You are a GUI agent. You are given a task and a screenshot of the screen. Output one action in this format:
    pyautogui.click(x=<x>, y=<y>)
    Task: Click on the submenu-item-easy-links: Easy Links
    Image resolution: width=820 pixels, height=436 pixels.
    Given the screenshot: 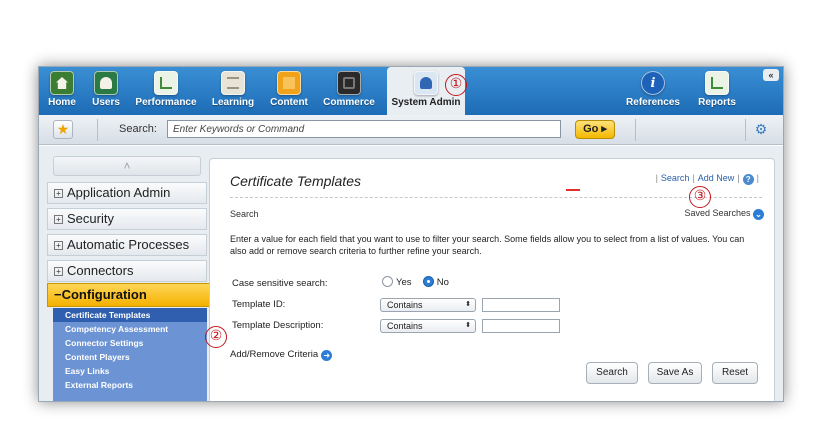 What is the action you would take?
    pyautogui.click(x=130, y=371)
    